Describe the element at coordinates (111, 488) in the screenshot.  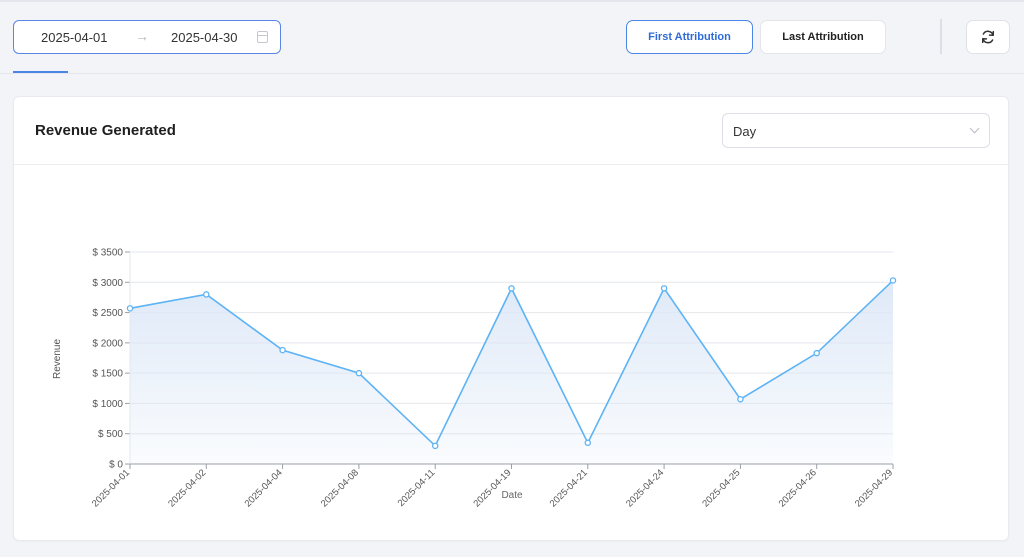
I see `x-tick-label: 2025-04-01` at that location.